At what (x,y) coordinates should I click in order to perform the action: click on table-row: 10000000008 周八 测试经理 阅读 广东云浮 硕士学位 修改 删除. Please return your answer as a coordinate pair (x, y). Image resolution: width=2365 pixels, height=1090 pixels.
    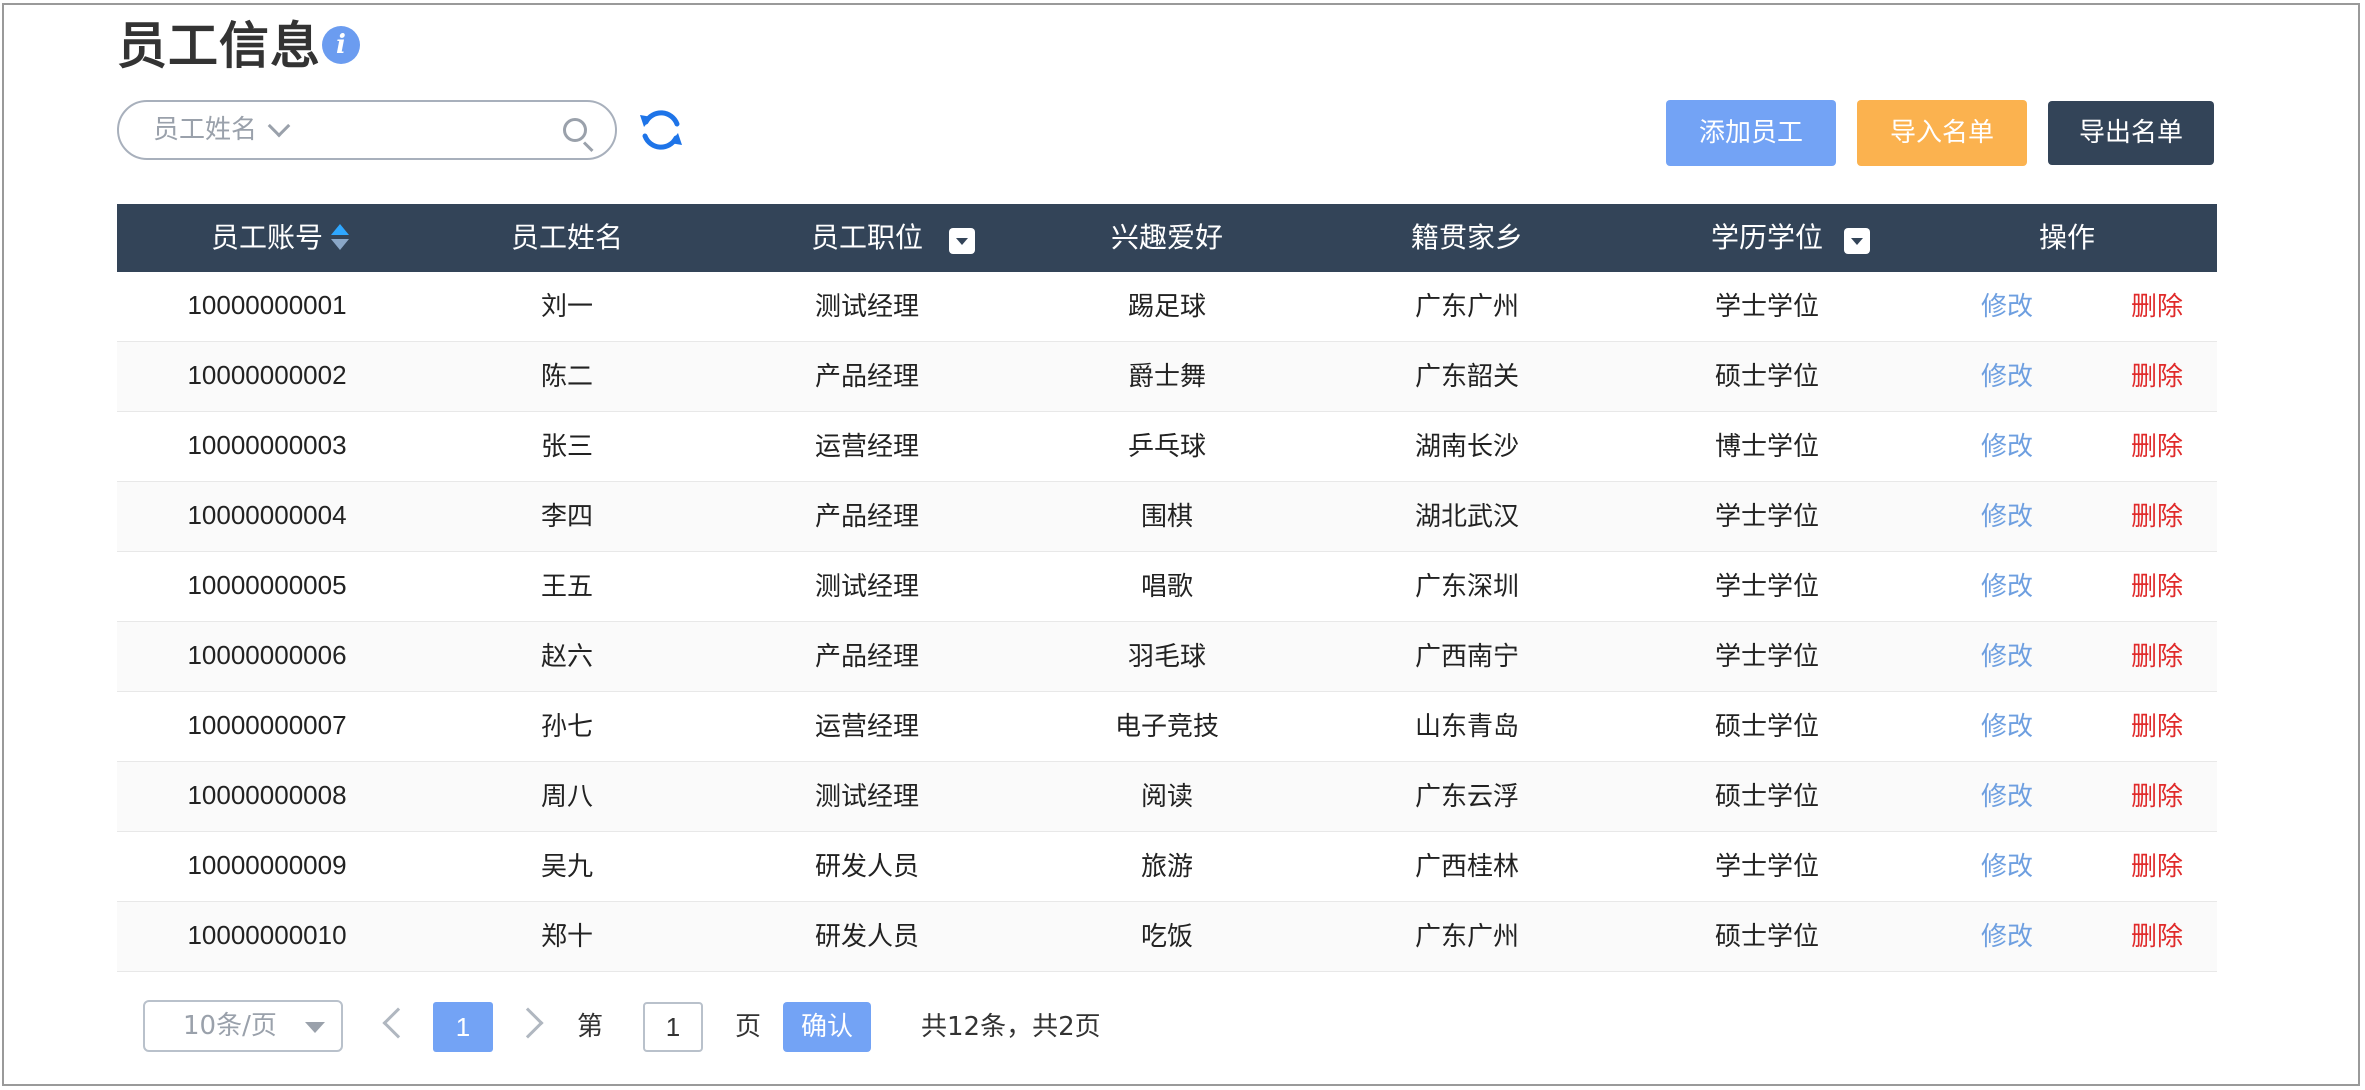
    Looking at the image, I should click on (1167, 797).